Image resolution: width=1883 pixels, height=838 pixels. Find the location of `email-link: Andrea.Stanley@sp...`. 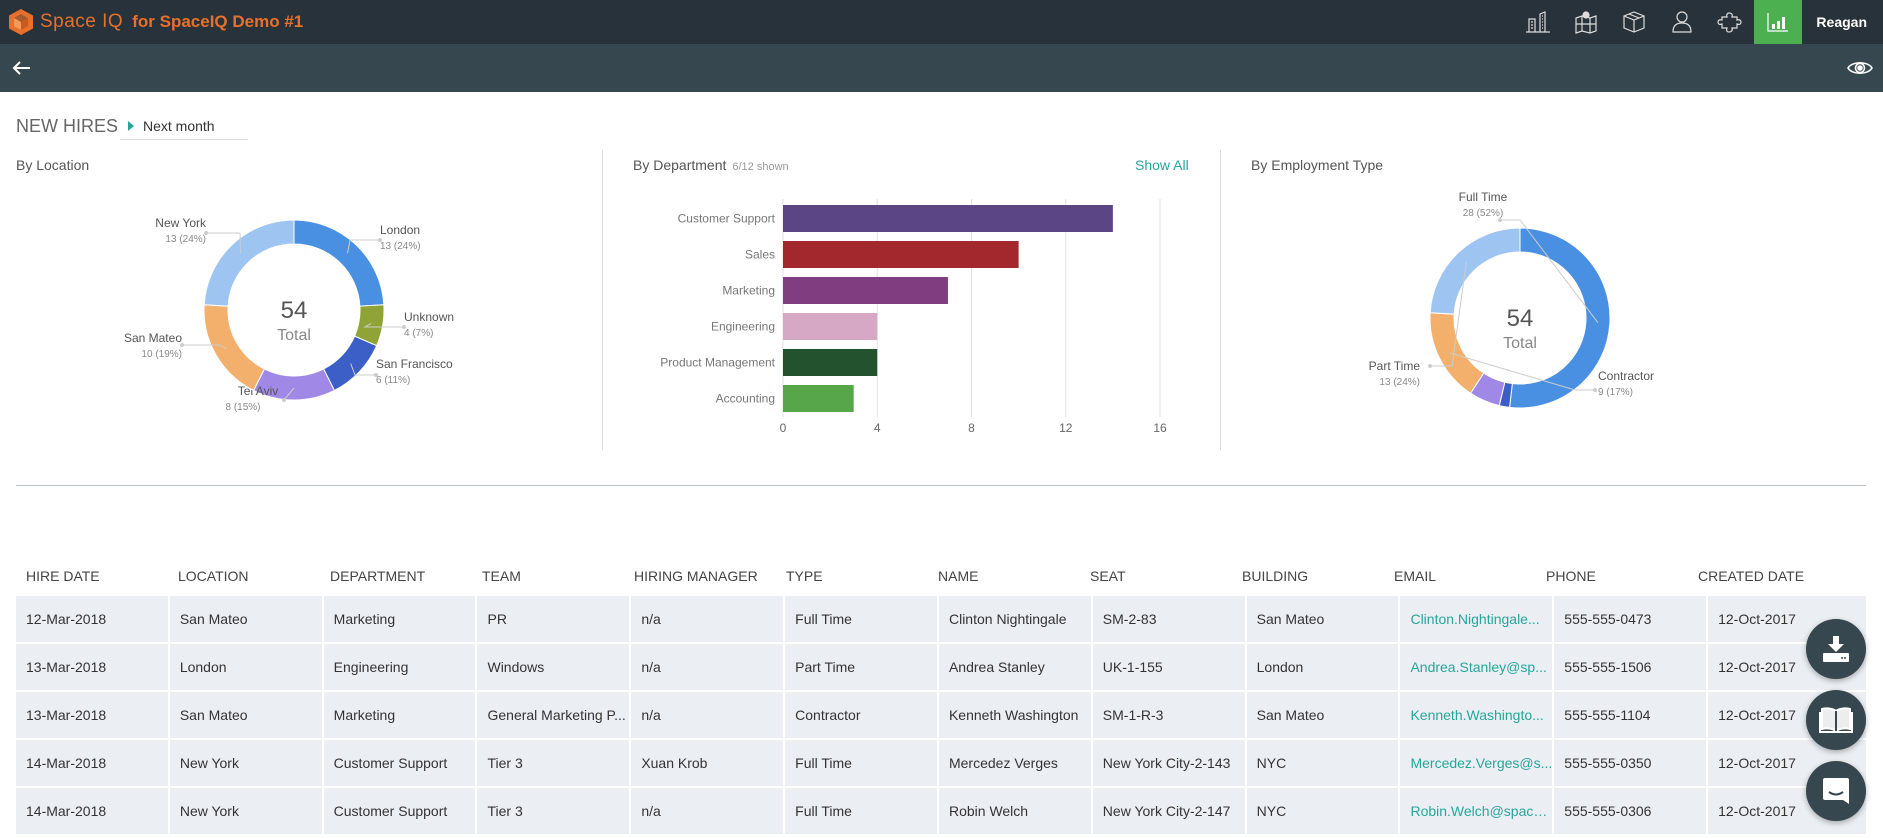

email-link: Andrea.Stanley@sp... is located at coordinates (1476, 667).